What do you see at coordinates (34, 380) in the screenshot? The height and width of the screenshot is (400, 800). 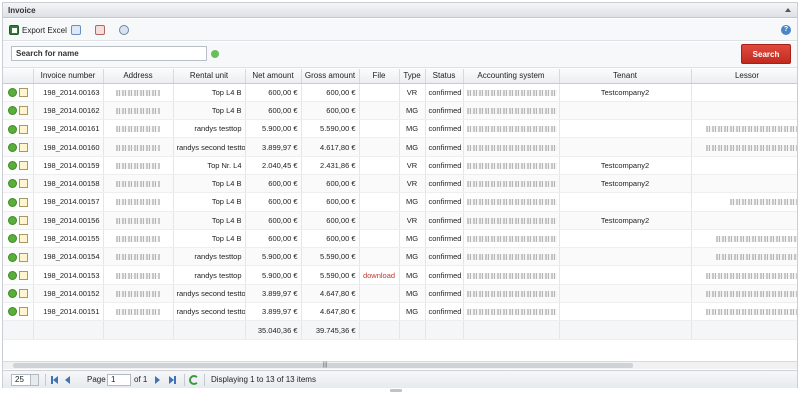 I see `chevron-down-icon` at bounding box center [34, 380].